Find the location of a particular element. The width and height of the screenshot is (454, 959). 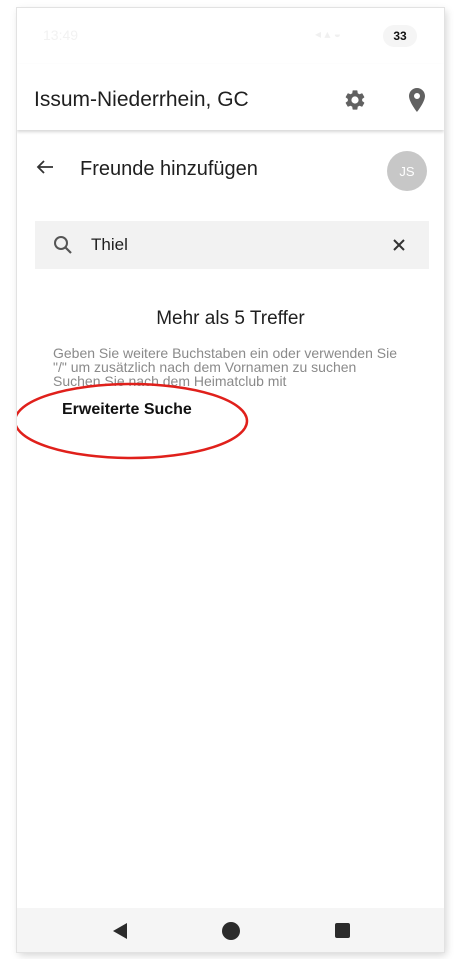

battery-badge: 33 is located at coordinates (400, 36).